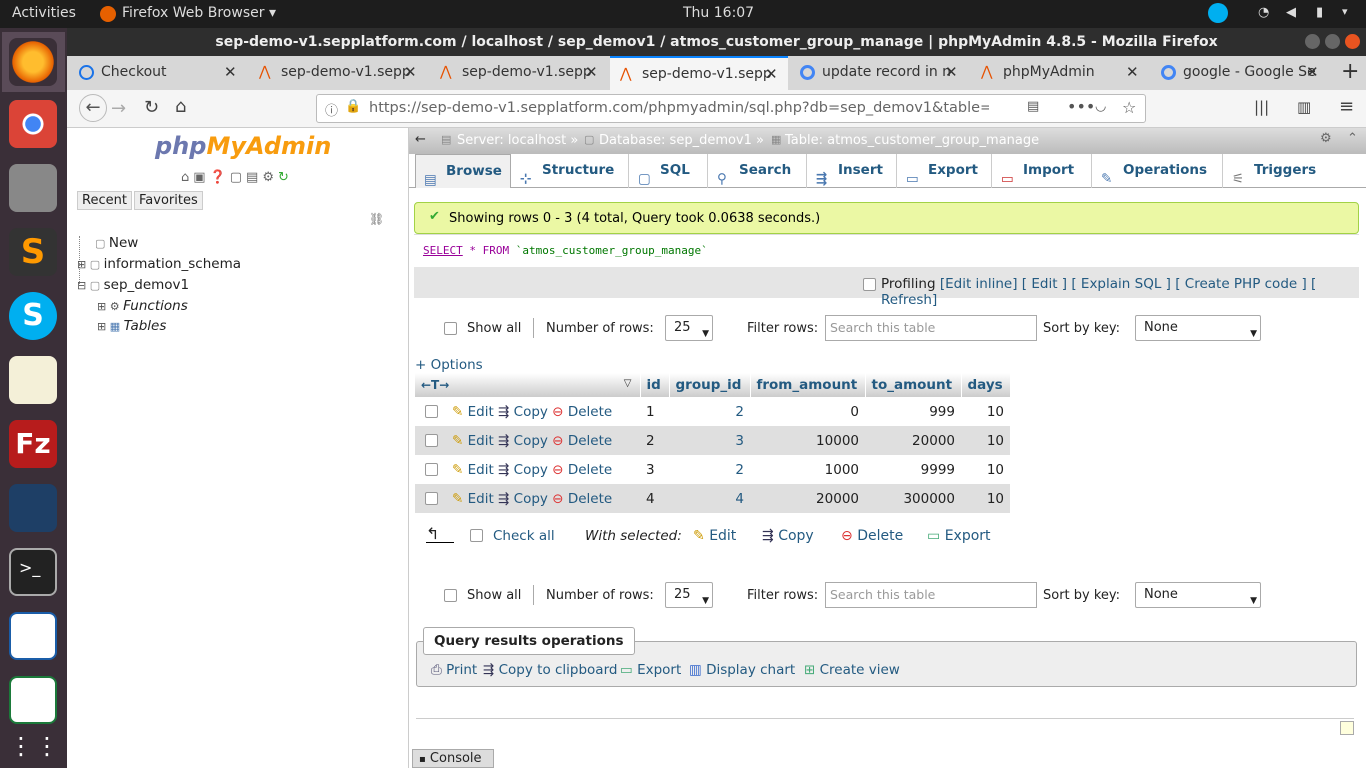  What do you see at coordinates (718, 13) in the screenshot?
I see `clock: Thu 16:07` at bounding box center [718, 13].